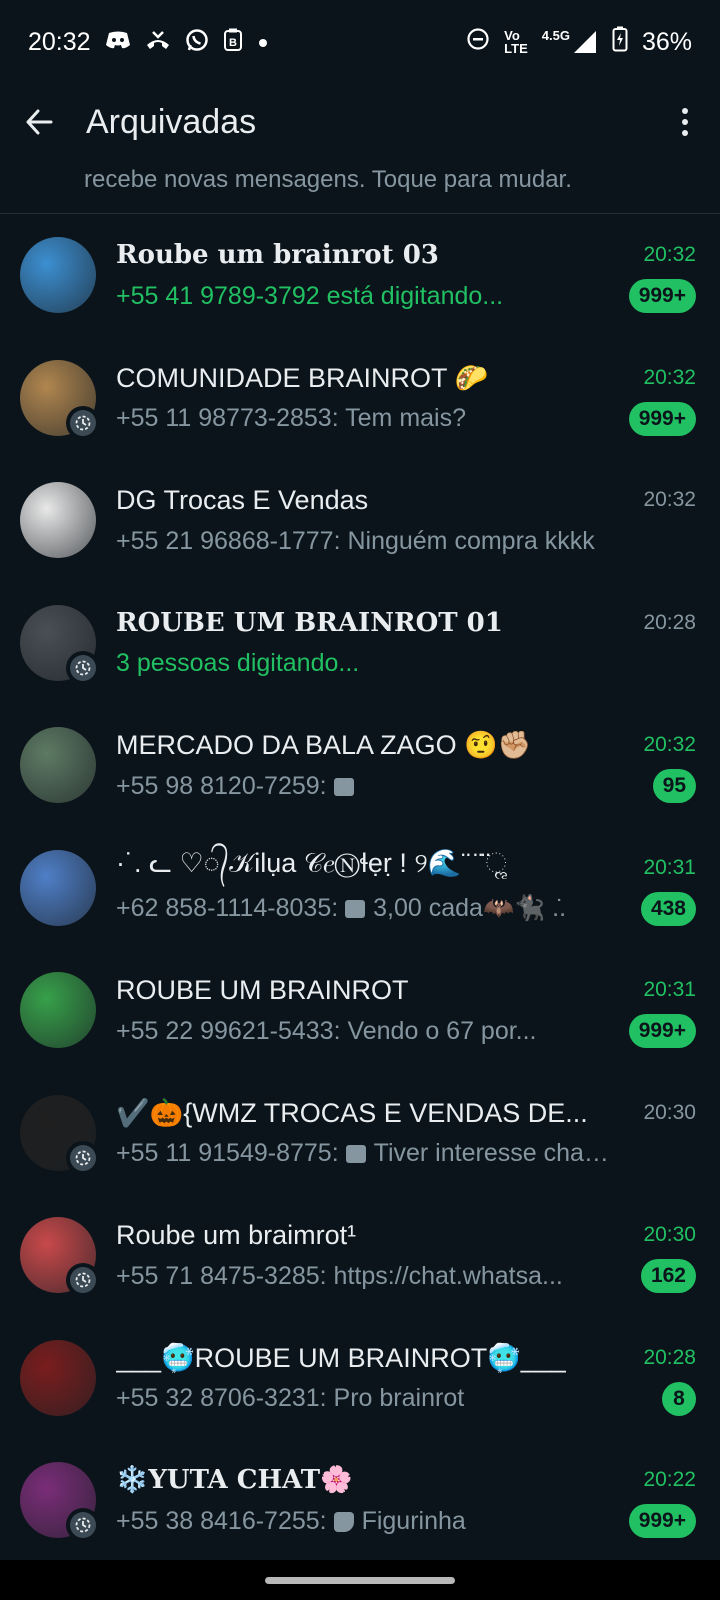  Describe the element at coordinates (516, 42) in the screenshot. I see `volte-icon: Vo LTE` at that location.